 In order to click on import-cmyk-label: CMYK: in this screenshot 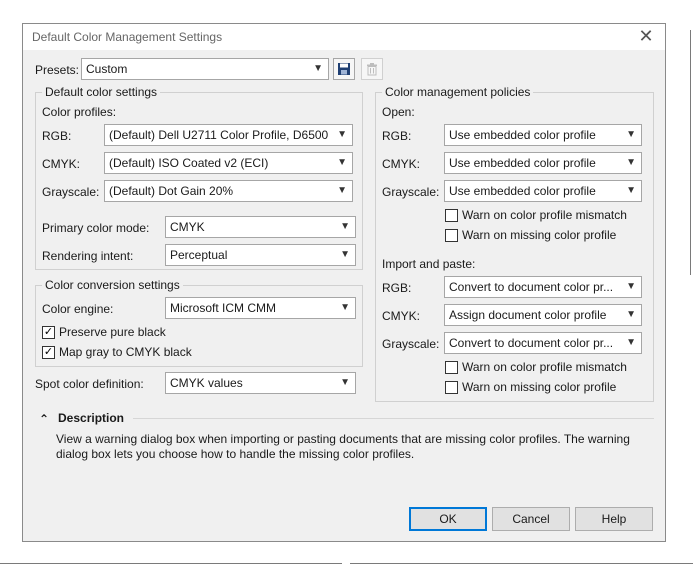, I will do `click(401, 316)`.